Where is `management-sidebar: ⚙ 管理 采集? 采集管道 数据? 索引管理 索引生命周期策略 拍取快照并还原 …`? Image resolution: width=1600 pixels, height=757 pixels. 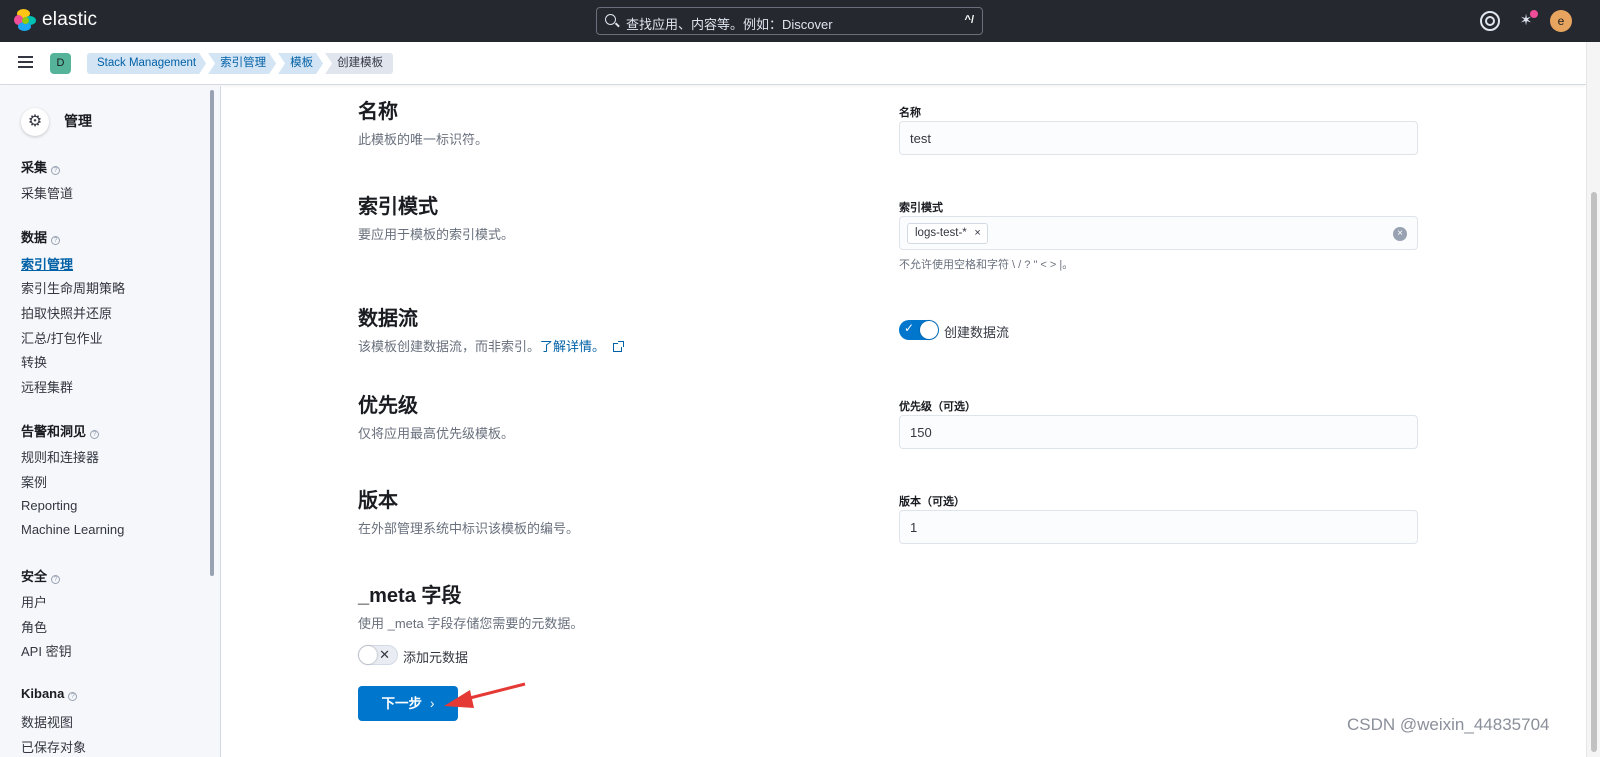 management-sidebar: ⚙ 管理 采集? 采集管道 数据? 索引管理 索引生命周期策略 拍取快照并还原 … is located at coordinates (110, 421).